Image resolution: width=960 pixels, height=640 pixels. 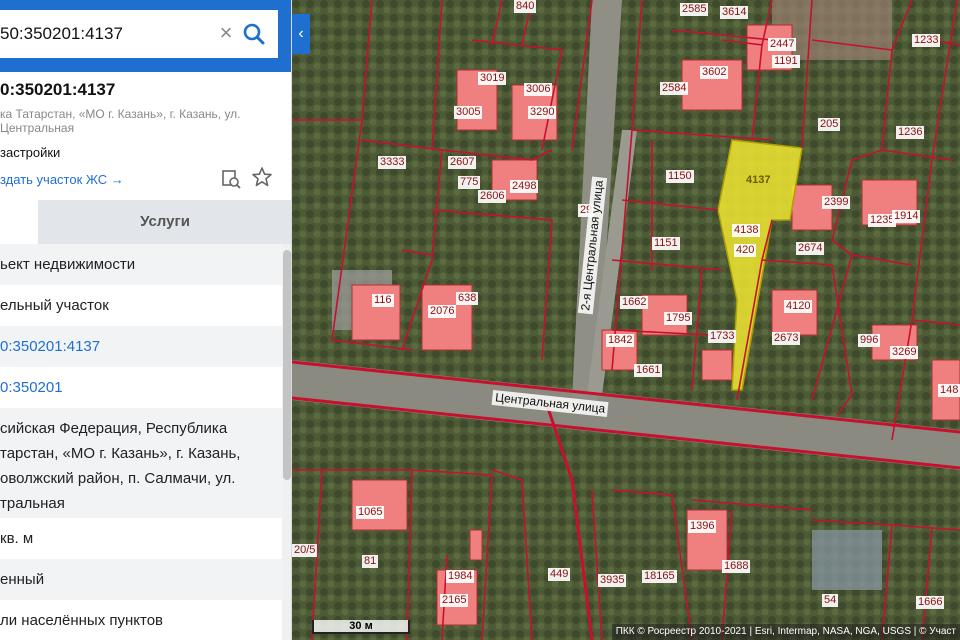 I want to click on close-icon: ×, so click(x=226, y=34).